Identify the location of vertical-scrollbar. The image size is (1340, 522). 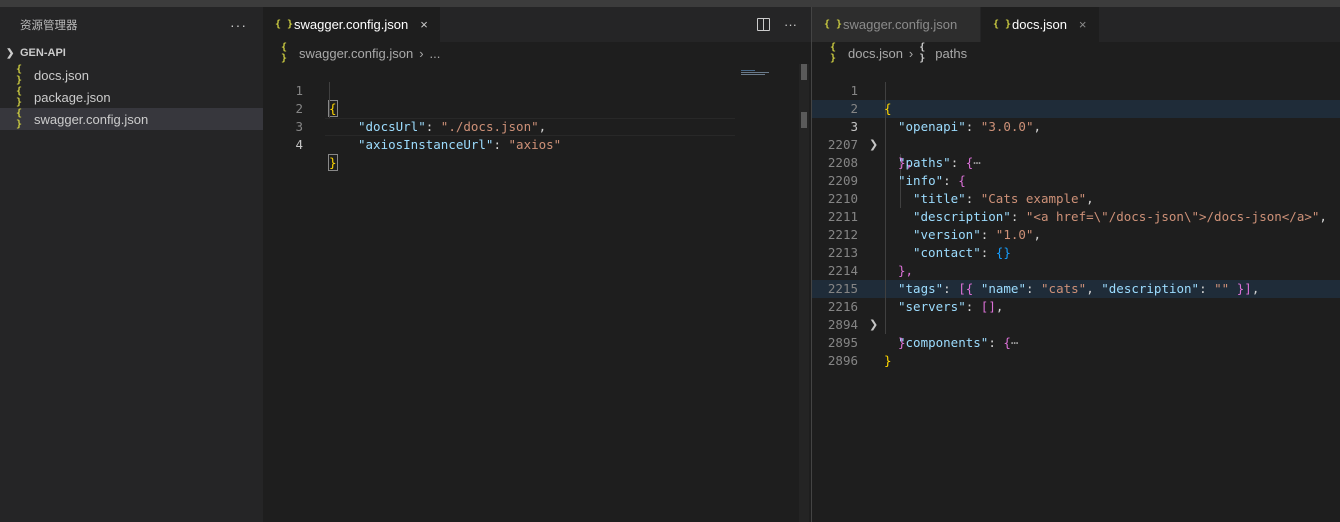
(804, 293).